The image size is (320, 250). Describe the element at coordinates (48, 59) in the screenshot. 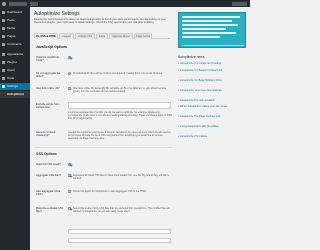

I see `optimize-js-label: Optimize JavaScript Code?` at that location.